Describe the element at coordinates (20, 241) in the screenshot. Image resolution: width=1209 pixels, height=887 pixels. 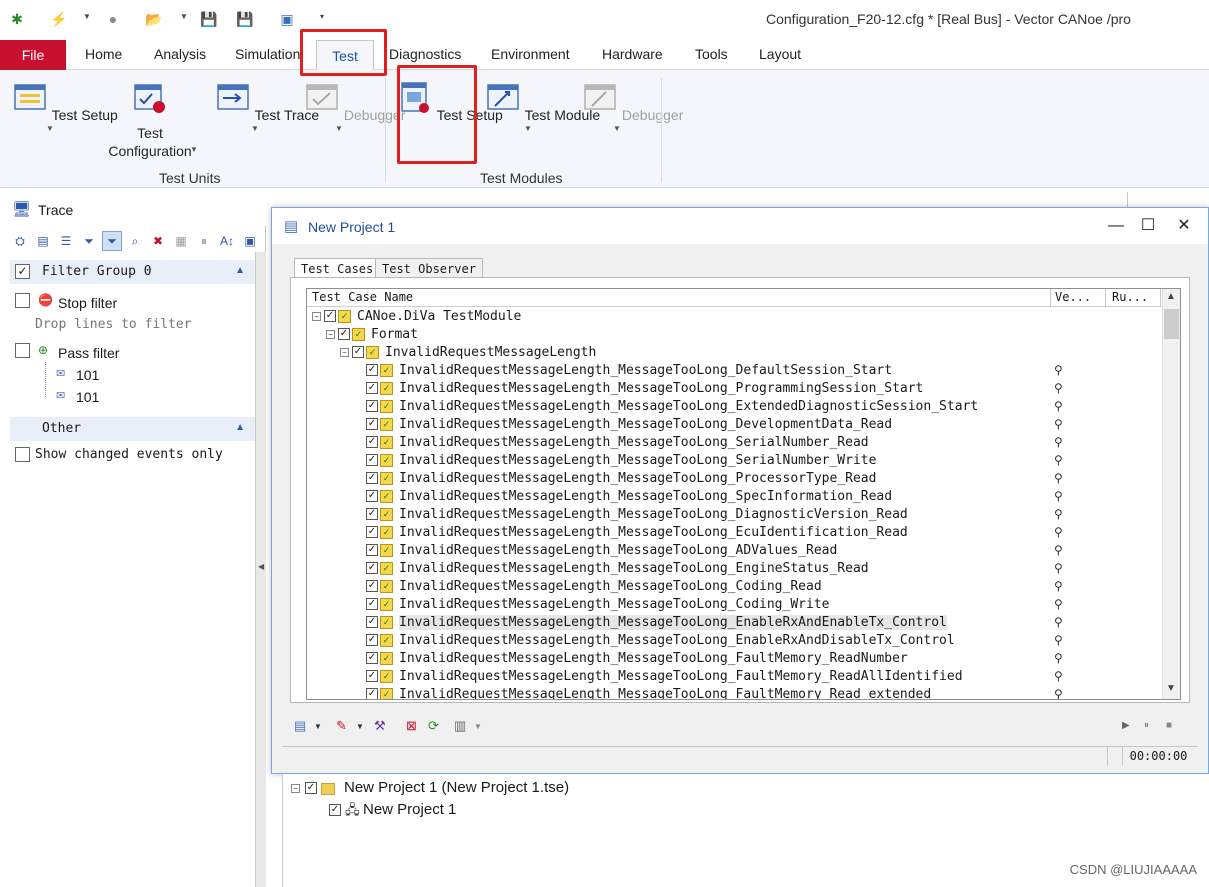
I see `filter-icon: ⛭` at that location.